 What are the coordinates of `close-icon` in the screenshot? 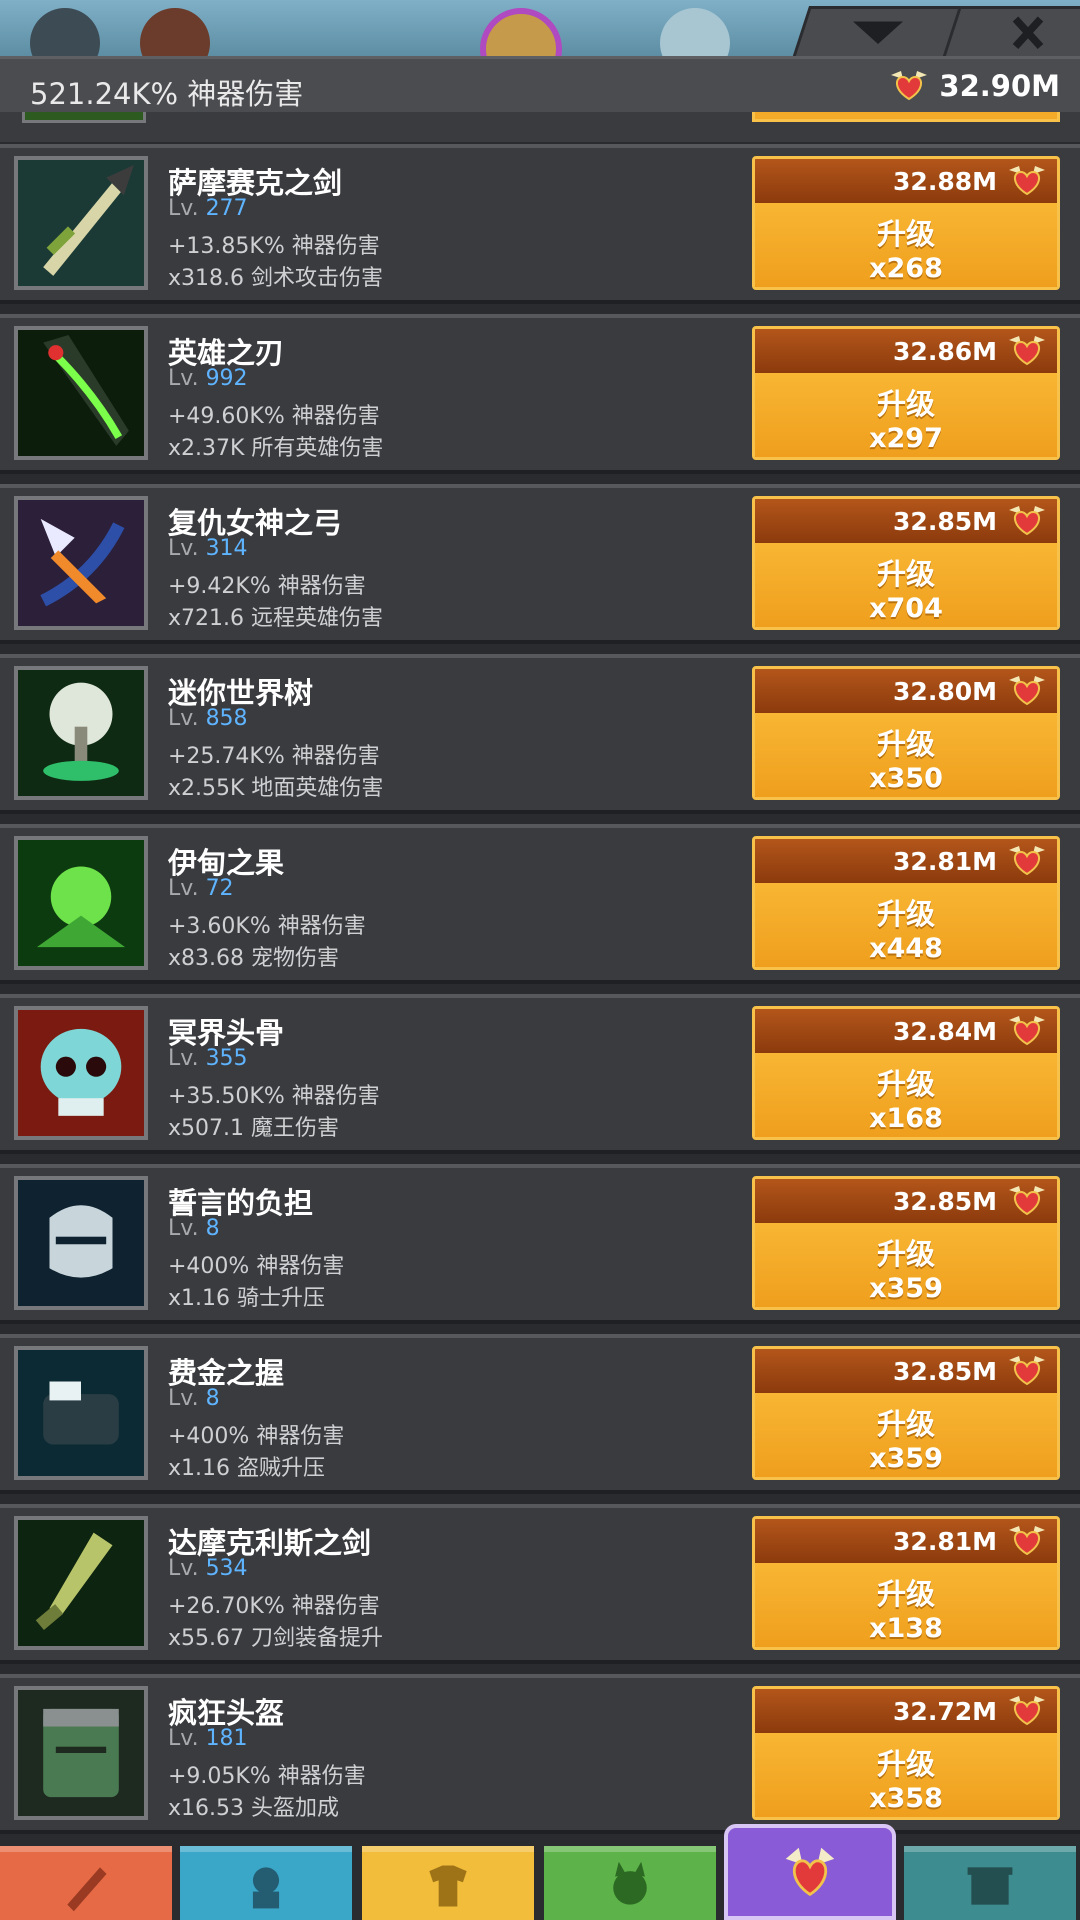 It's located at (1028, 33).